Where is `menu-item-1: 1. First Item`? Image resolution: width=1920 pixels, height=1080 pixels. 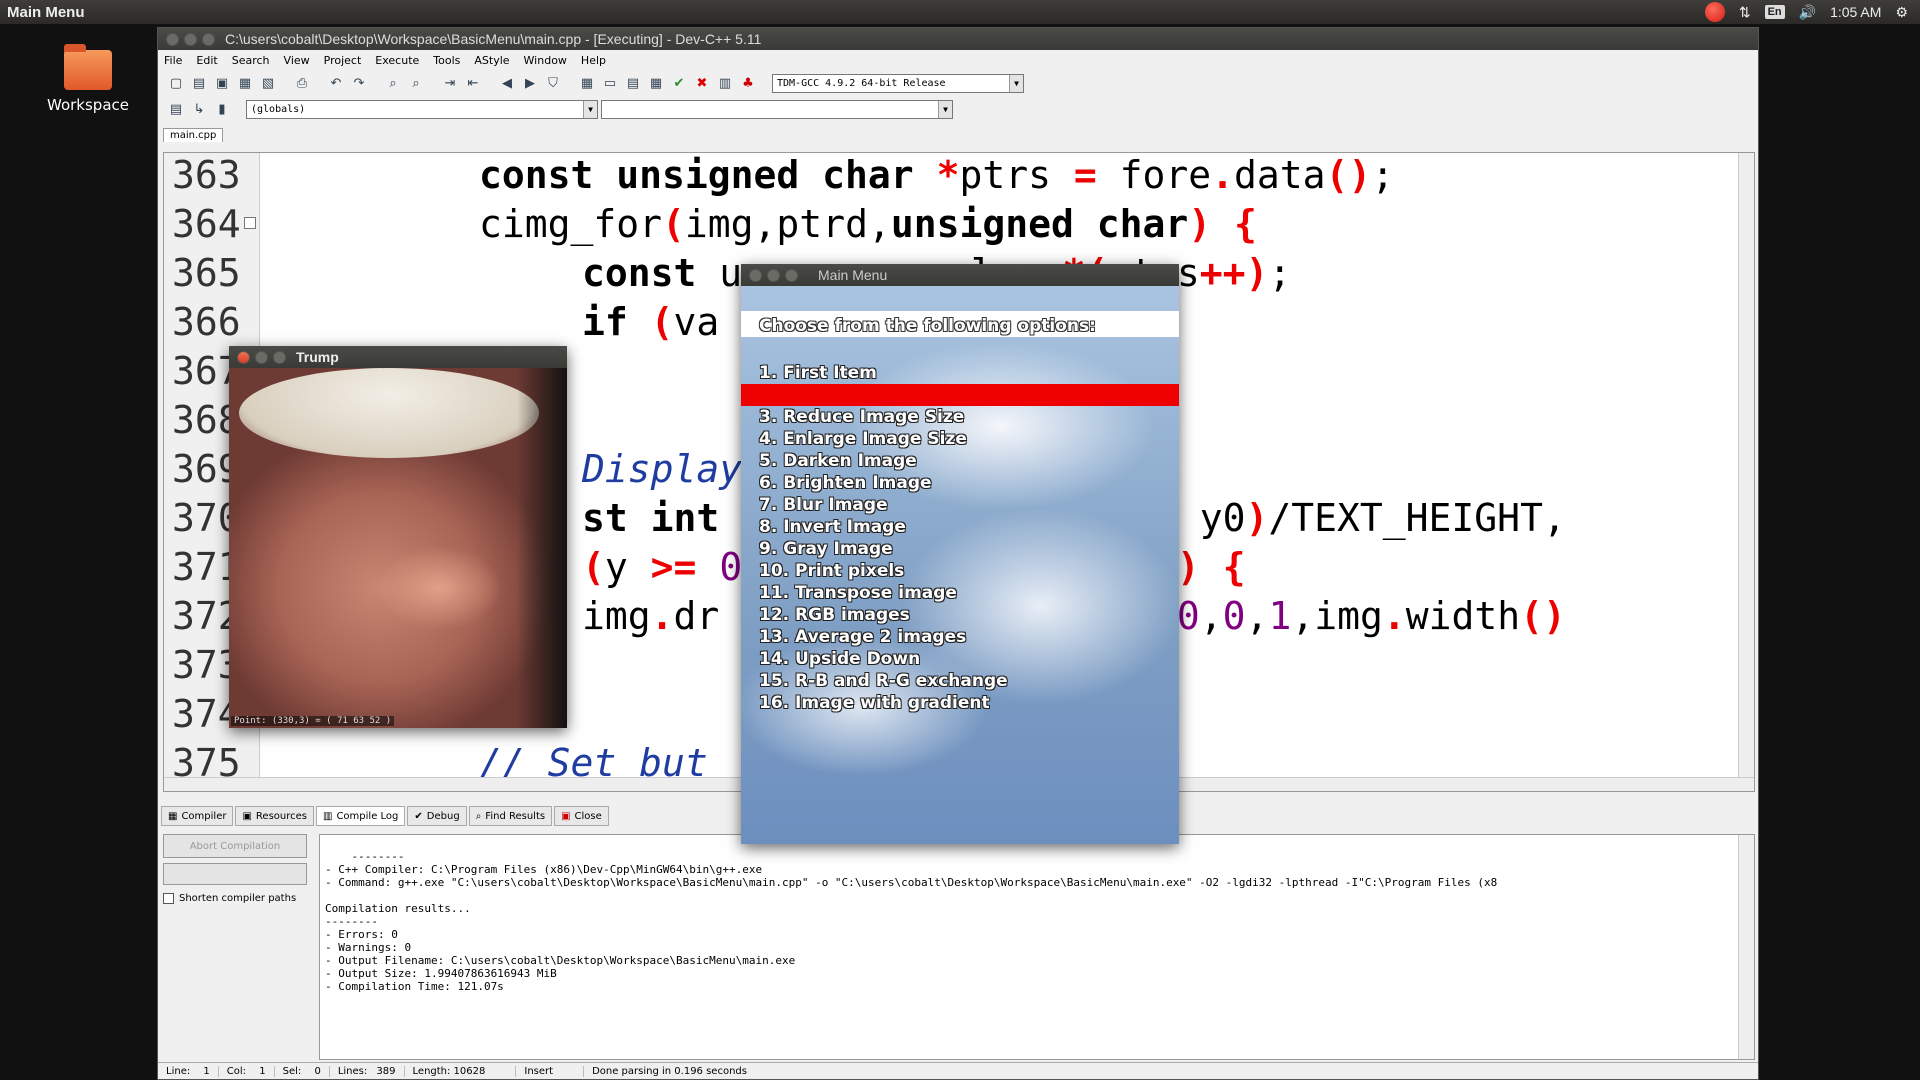
menu-item-1: 1. First Item is located at coordinates (960, 373).